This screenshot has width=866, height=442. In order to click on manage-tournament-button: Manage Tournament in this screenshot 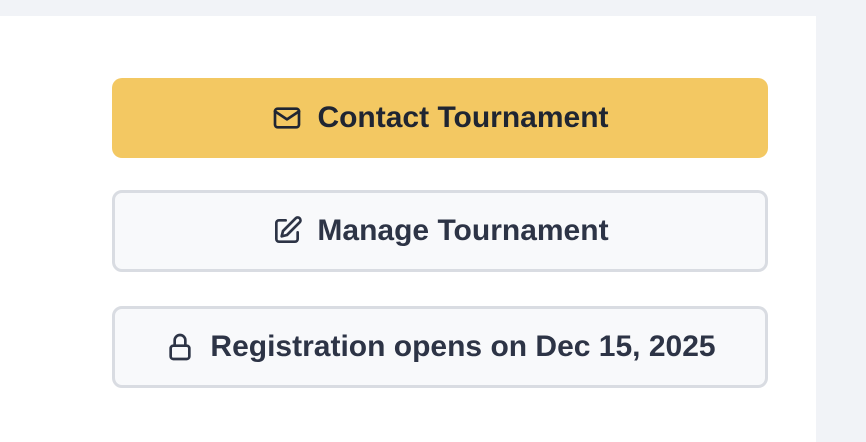, I will do `click(440, 231)`.